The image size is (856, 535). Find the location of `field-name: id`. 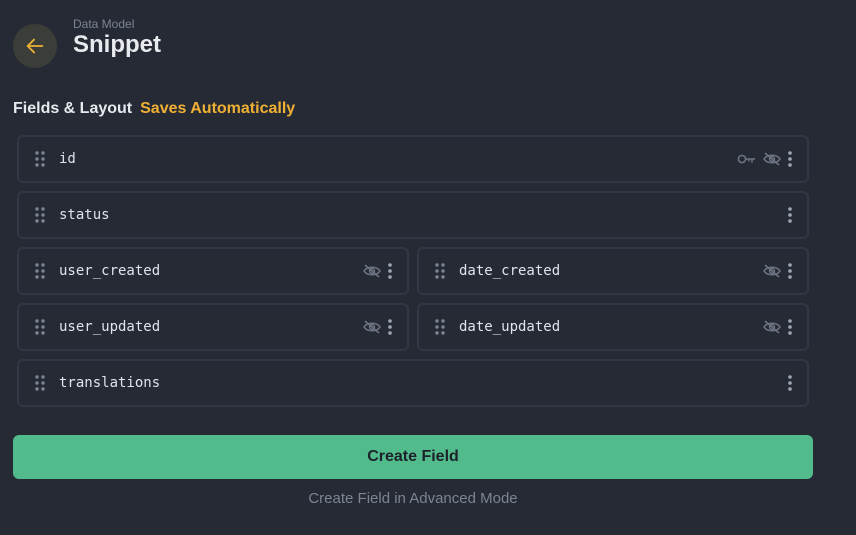

field-name: id is located at coordinates (67, 159).